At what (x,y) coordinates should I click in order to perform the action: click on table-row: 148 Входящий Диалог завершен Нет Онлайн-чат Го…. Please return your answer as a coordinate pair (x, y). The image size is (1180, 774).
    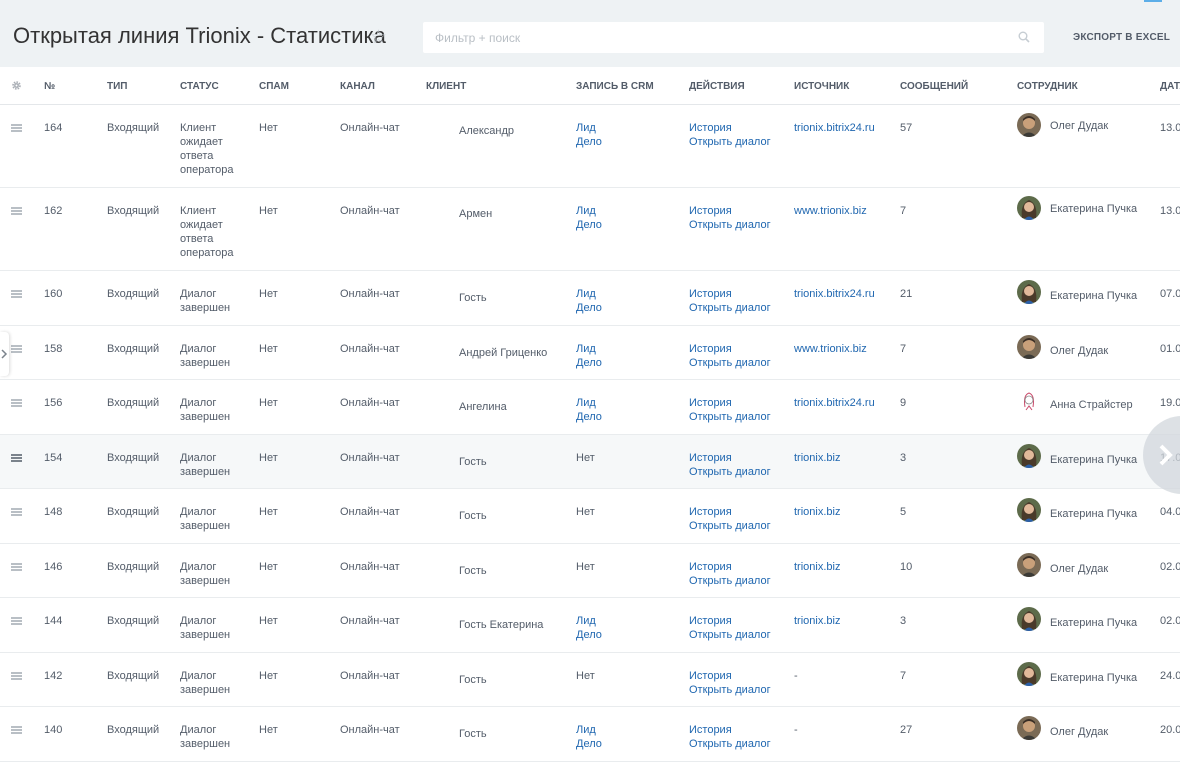
    Looking at the image, I should click on (590, 516).